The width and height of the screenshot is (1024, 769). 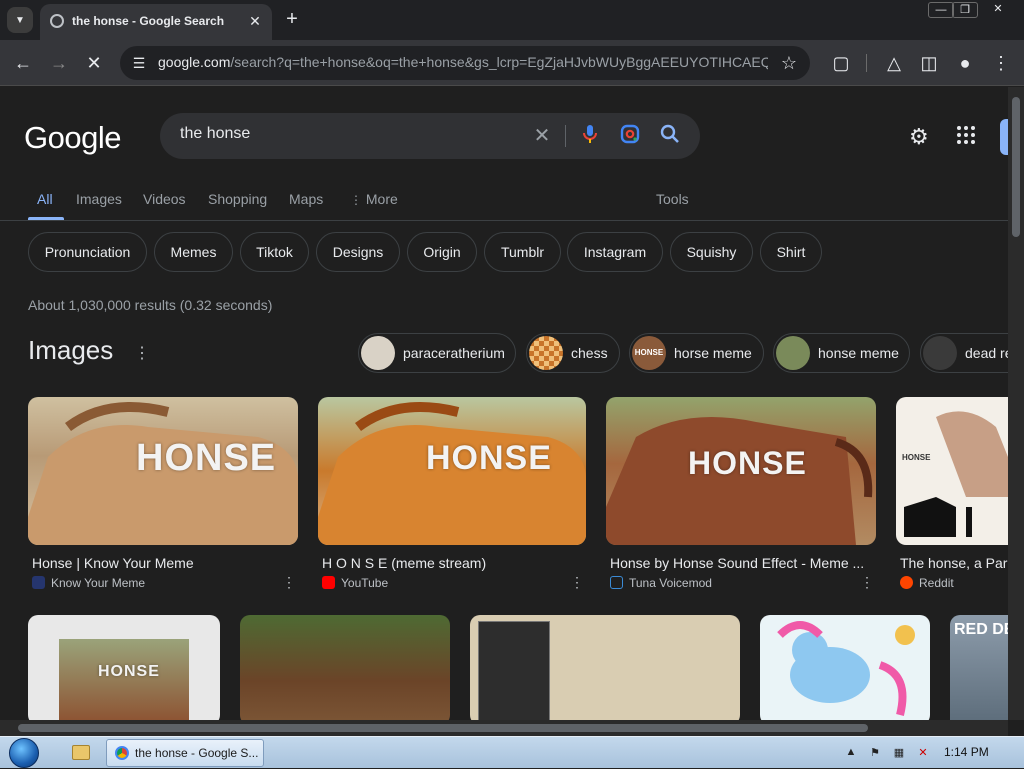 I want to click on image-result-3: HONSE, so click(x=741, y=471).